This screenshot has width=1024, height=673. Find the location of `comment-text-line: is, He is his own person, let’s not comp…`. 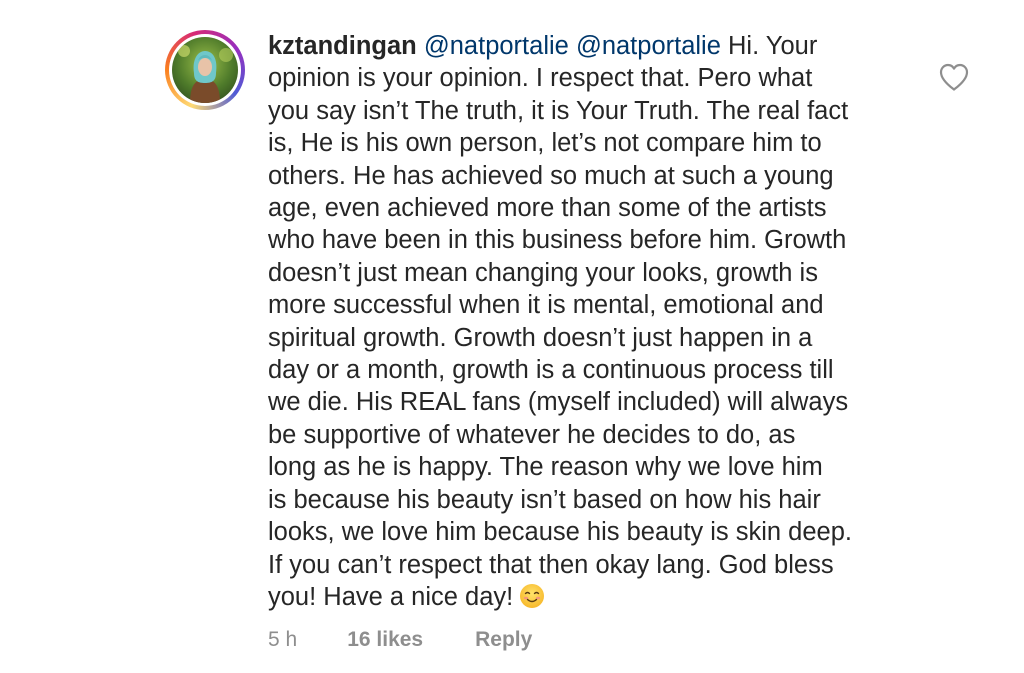

comment-text-line: is, He is his own person, let’s not comp… is located at coordinates (545, 143).